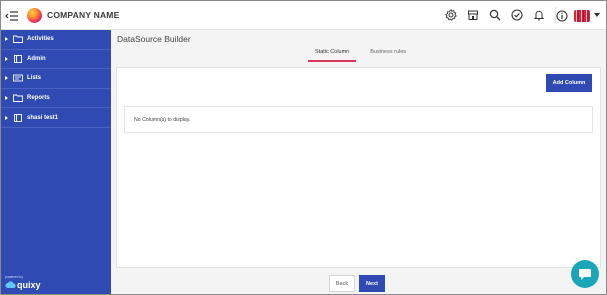 The height and width of the screenshot is (295, 607). Describe the element at coordinates (10, 284) in the screenshot. I see `cloud-icon` at that location.